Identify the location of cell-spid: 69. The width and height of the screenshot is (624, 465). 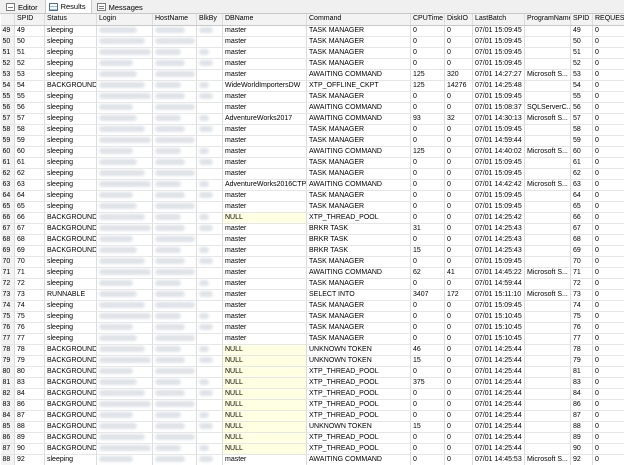
(581, 251).